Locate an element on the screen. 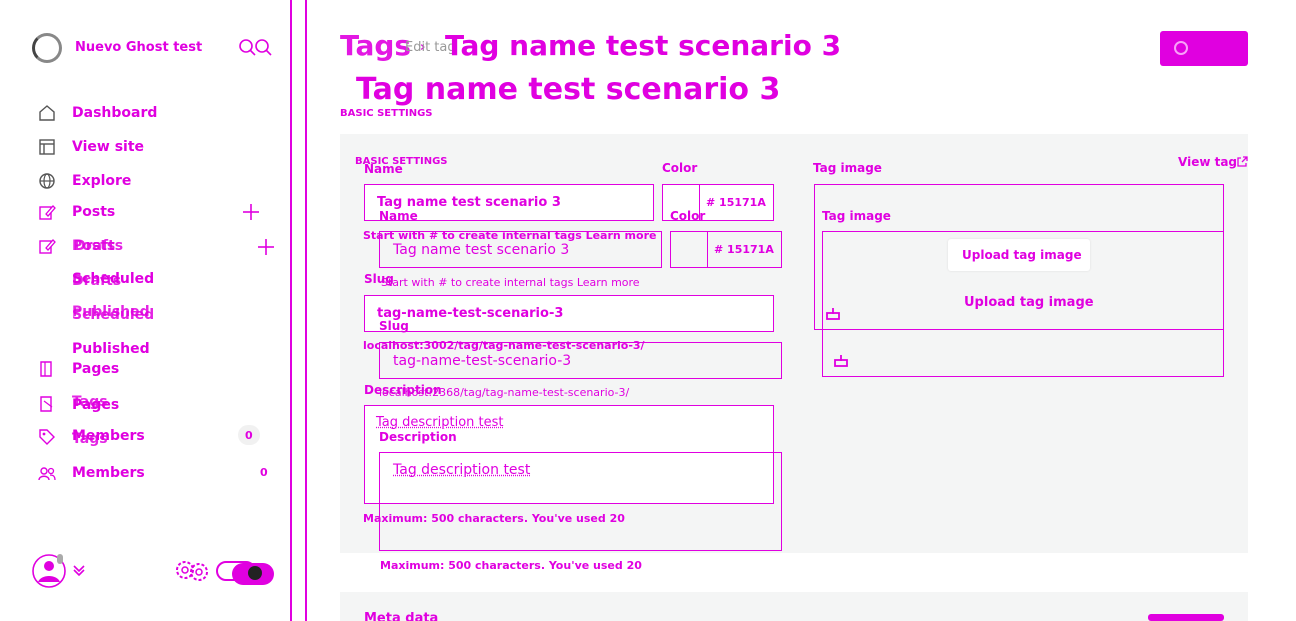  nav-members: Members is located at coordinates (108, 473).